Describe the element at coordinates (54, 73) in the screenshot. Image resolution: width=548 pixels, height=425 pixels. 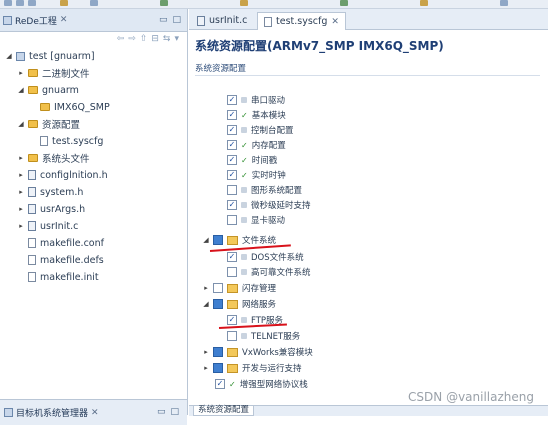
I see `tree-item-binaries: ▸ 二进制文件` at that location.